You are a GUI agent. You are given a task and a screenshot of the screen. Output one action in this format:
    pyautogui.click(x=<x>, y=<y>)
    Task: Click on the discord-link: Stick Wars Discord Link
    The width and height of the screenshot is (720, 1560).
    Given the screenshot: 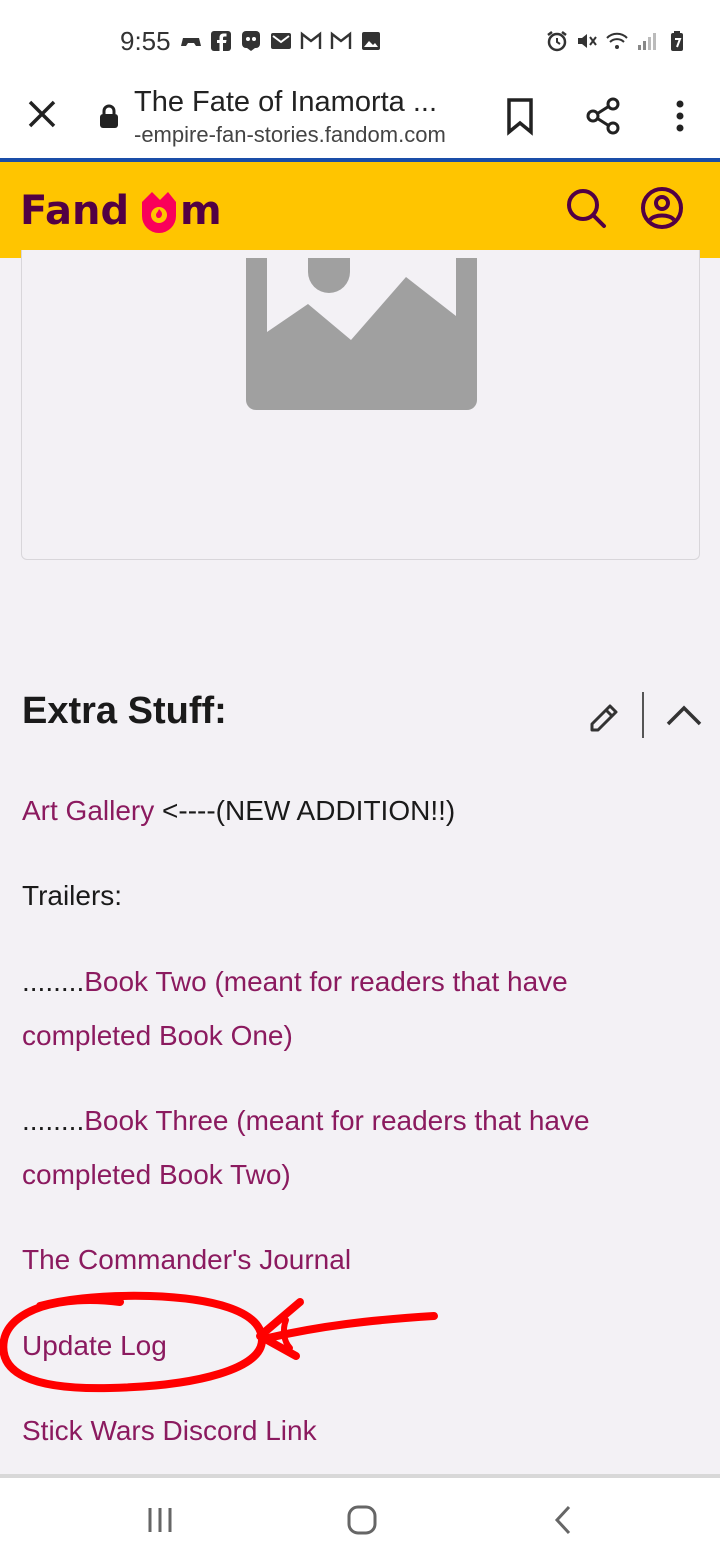 What is the action you would take?
    pyautogui.click(x=169, y=1430)
    